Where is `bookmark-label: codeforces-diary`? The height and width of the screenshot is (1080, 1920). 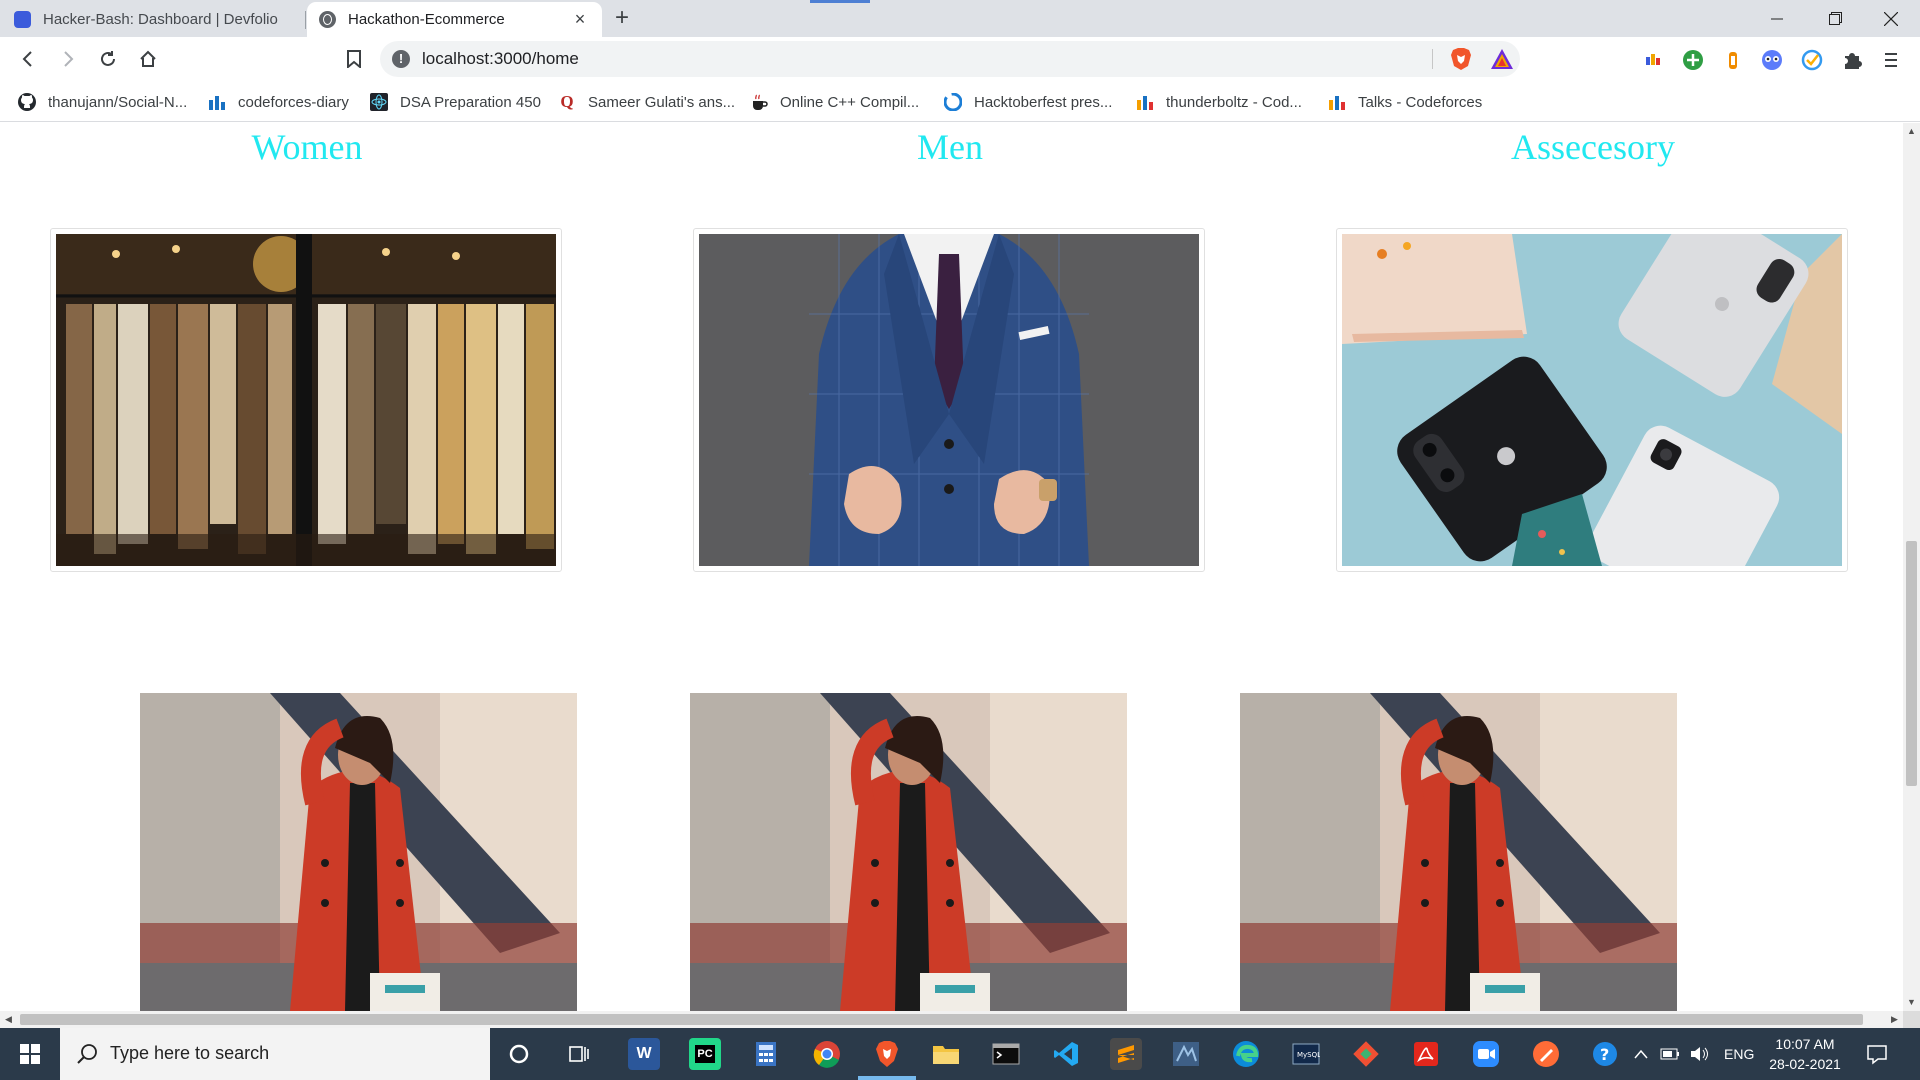
bookmark-label: codeforces-diary is located at coordinates (293, 102).